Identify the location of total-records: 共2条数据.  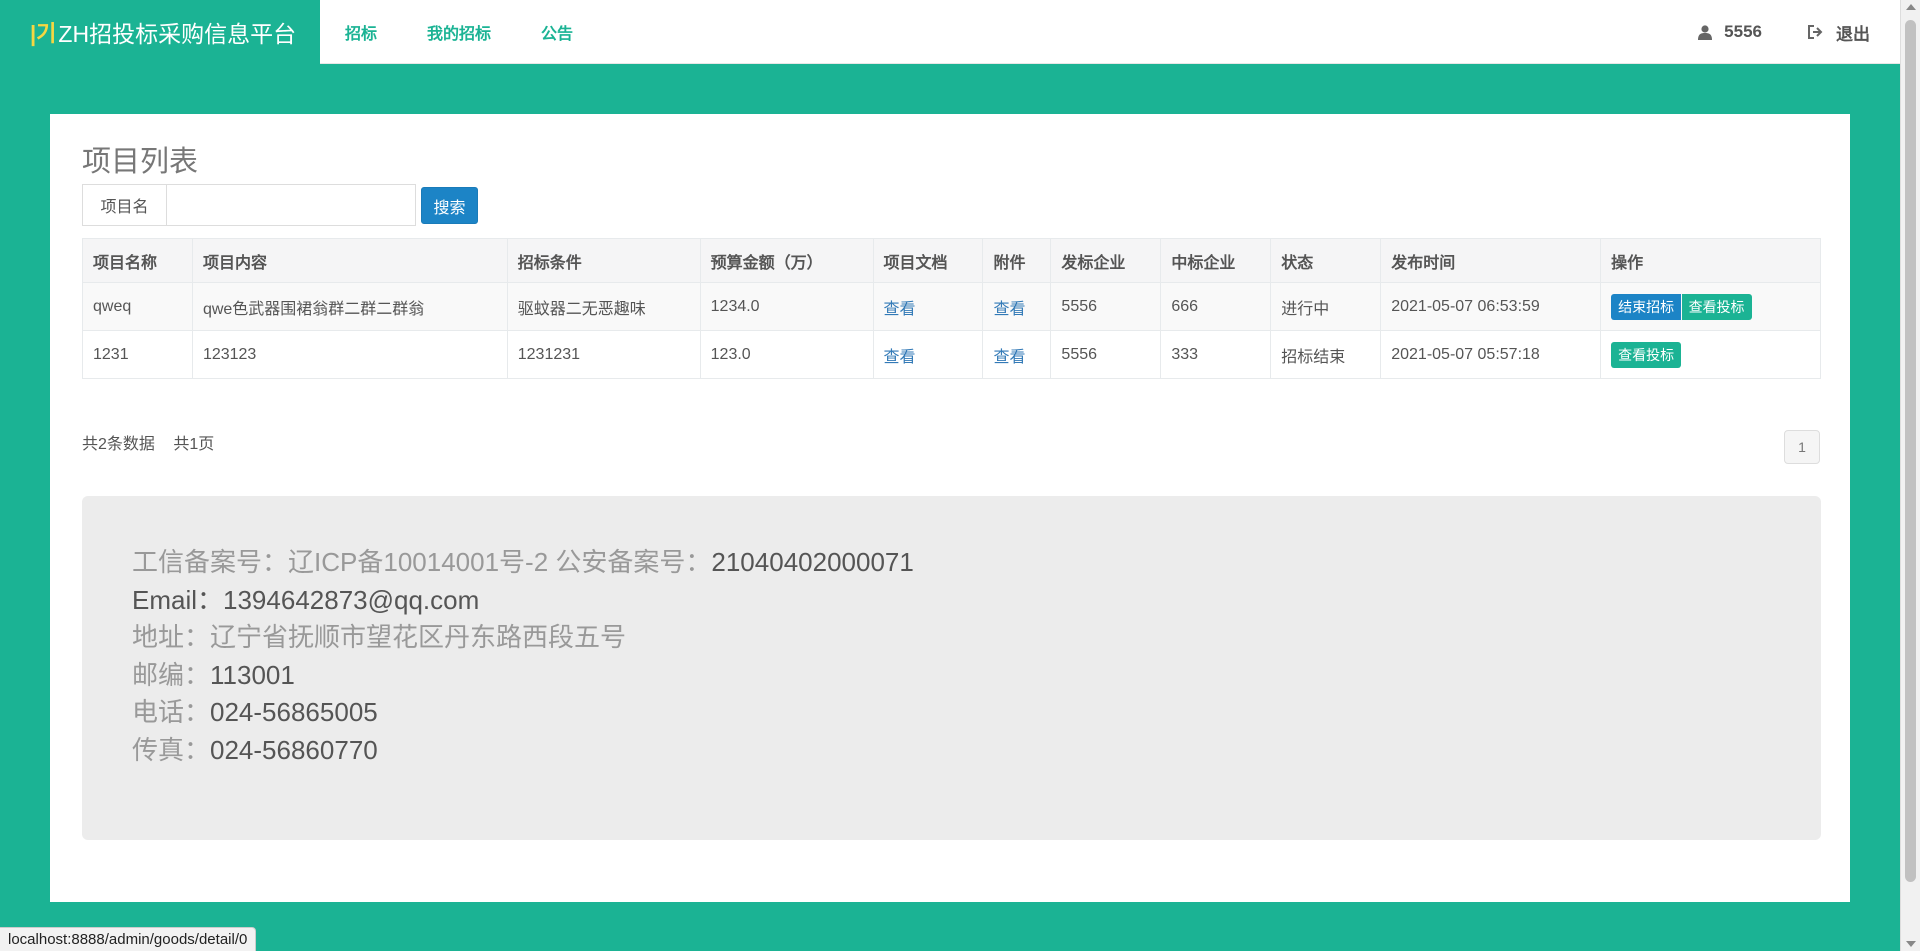
(118, 444).